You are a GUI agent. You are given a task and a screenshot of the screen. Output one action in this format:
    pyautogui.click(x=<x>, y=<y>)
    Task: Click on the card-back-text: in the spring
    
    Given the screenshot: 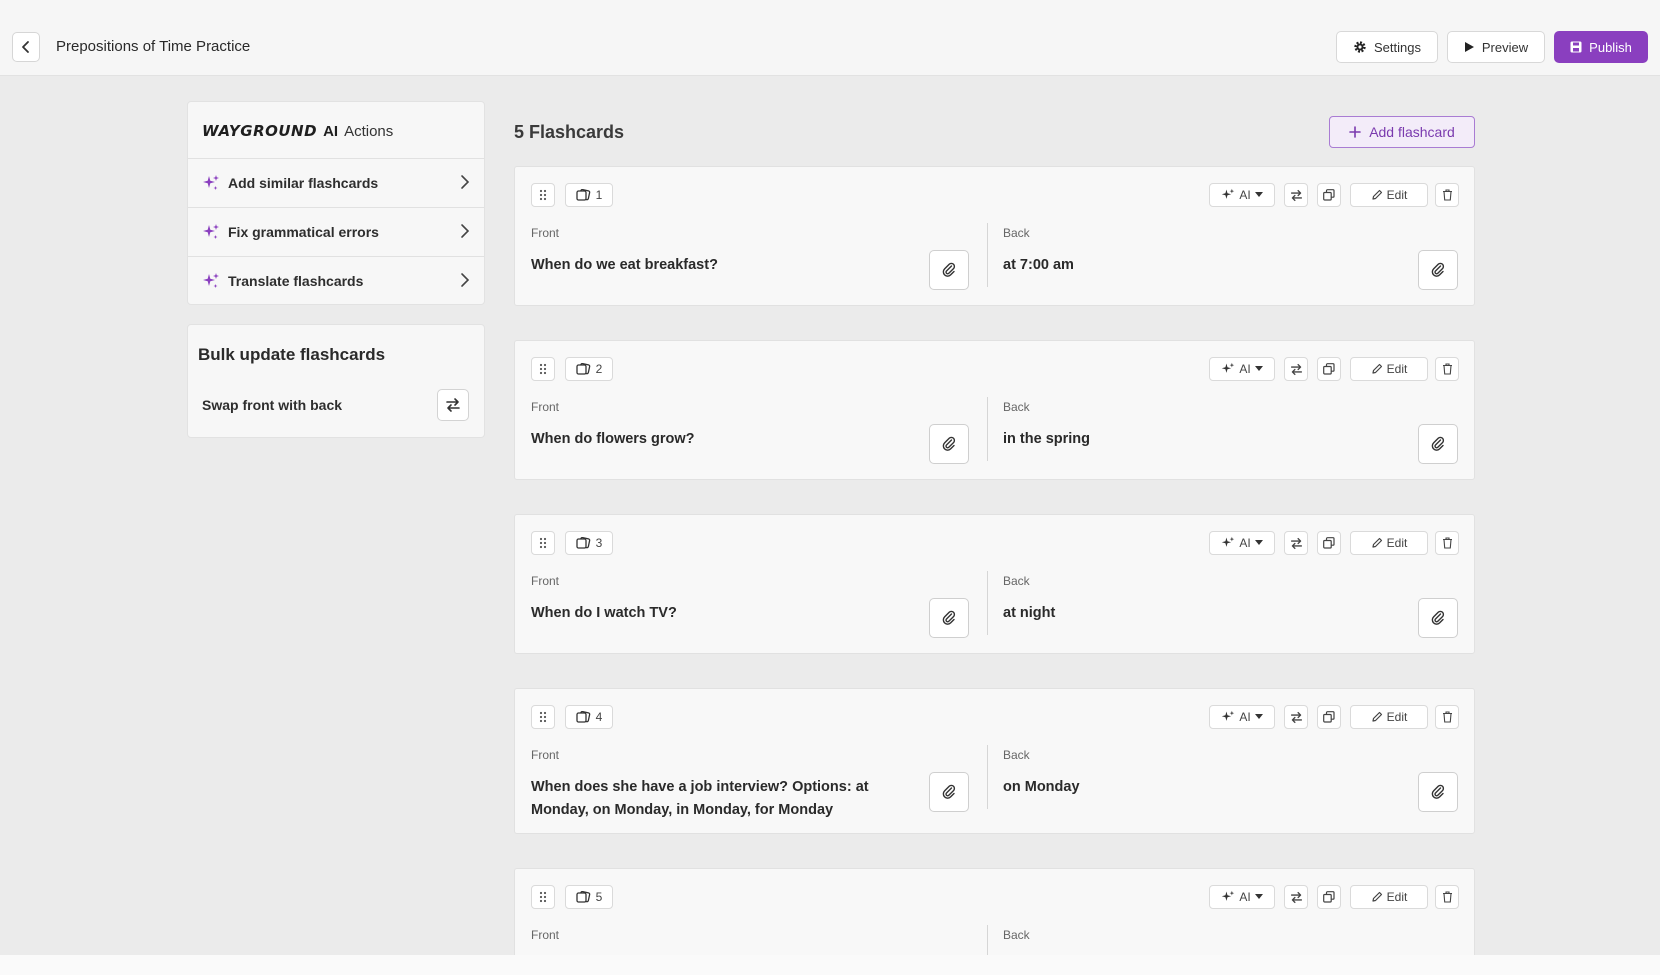 What is the action you would take?
    pyautogui.click(x=1193, y=439)
    